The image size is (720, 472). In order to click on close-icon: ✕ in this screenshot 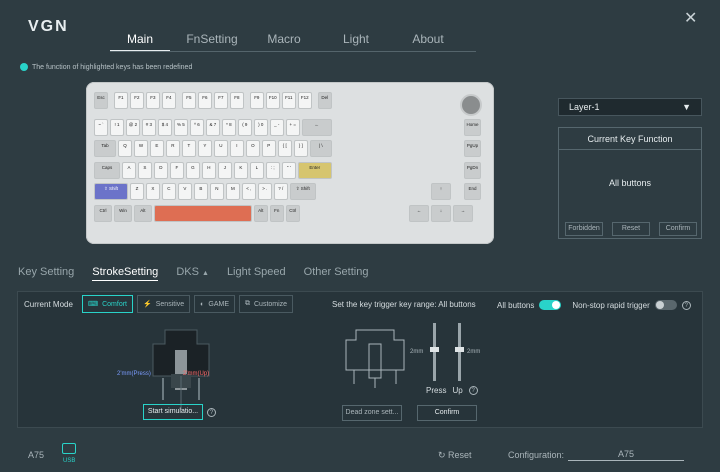, I will do `click(690, 18)`.